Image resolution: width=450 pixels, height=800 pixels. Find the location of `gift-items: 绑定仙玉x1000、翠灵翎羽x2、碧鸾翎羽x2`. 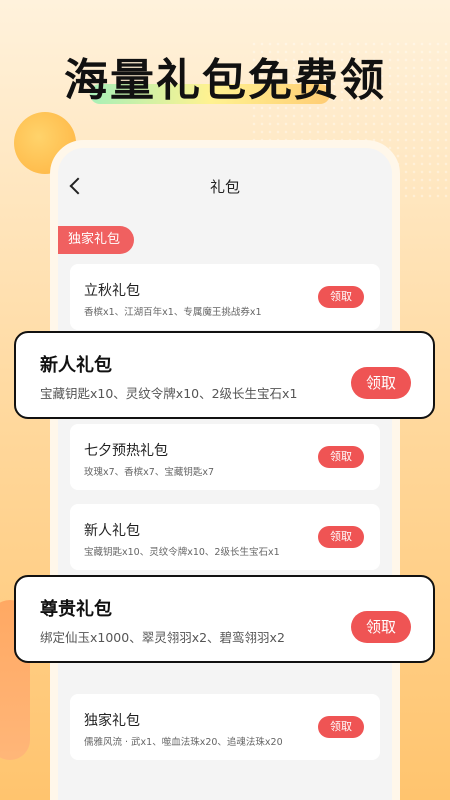

gift-items: 绑定仙玉x1000、翠灵翎羽x2、碧鸾翎羽x2 is located at coordinates (162, 637).